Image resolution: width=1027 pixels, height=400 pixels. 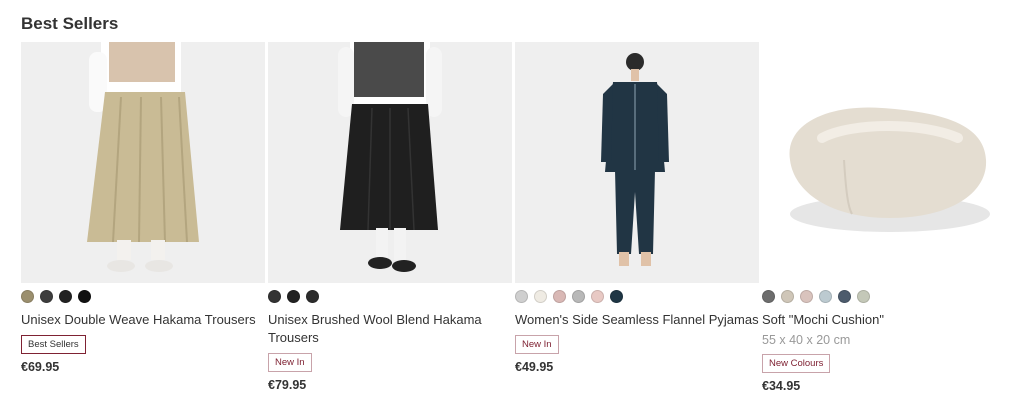 I want to click on mochi-cushion-image, so click(x=884, y=162).